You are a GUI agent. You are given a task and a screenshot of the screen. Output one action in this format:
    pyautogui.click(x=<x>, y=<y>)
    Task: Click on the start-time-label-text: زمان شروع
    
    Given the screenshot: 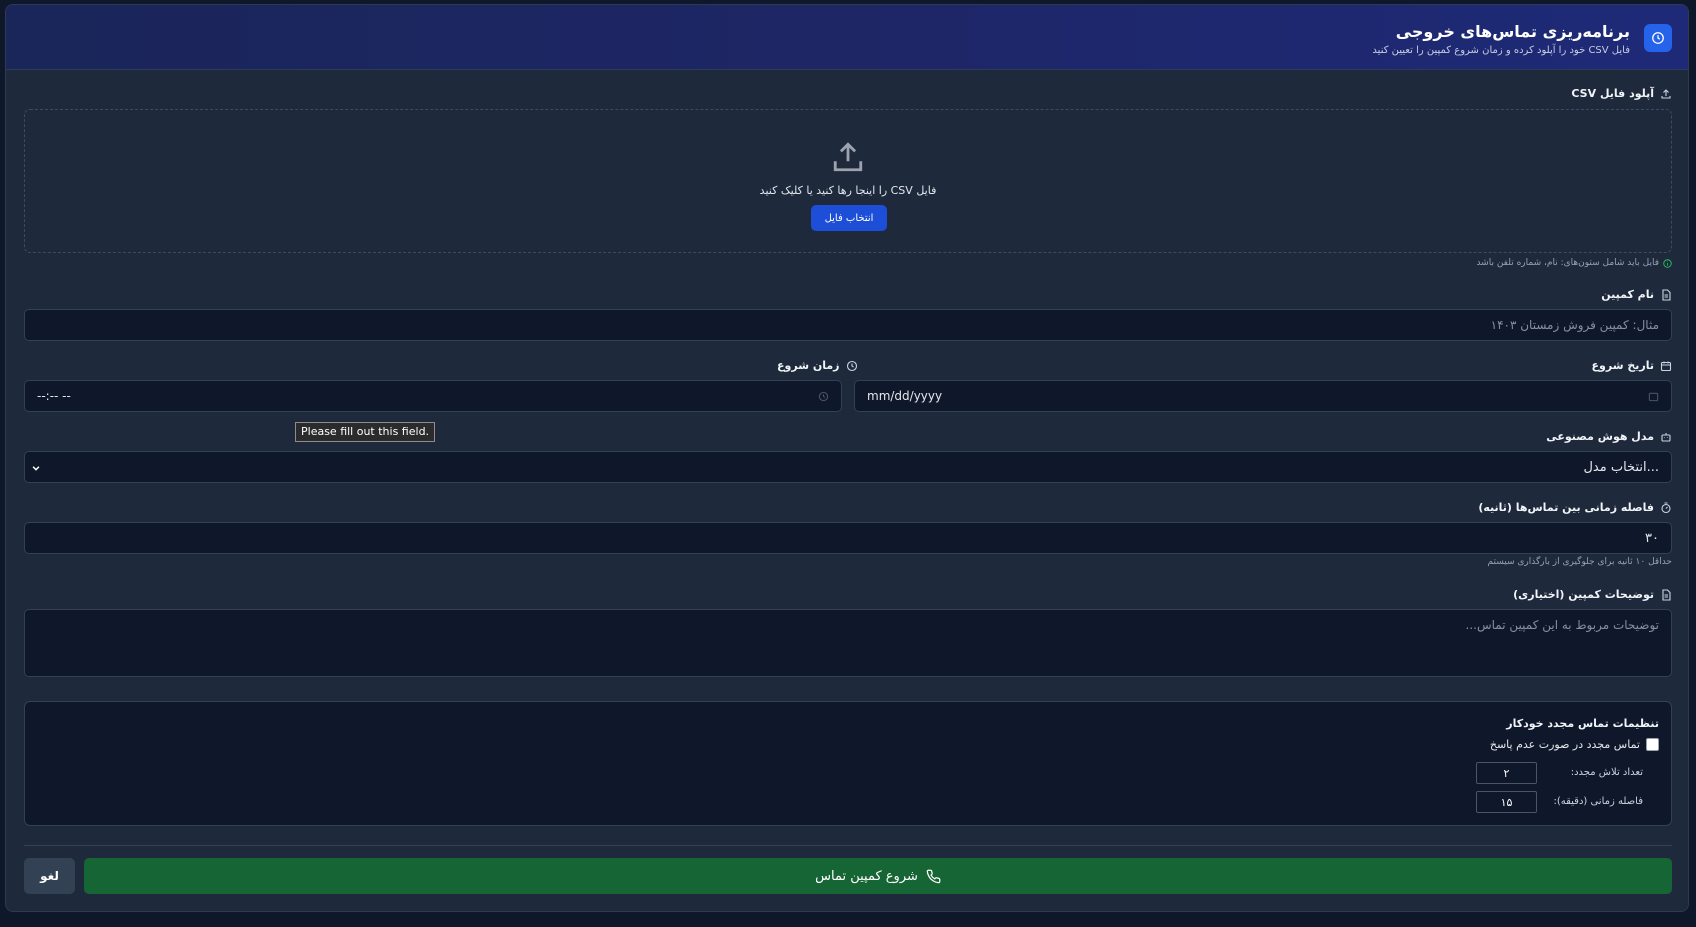 What is the action you would take?
    pyautogui.click(x=808, y=365)
    